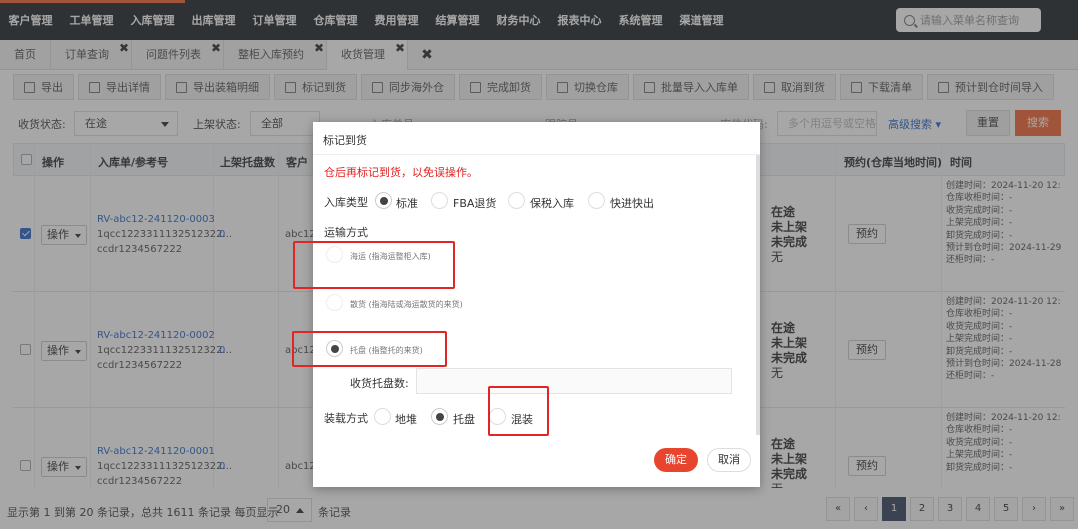 This screenshot has width=1078, height=529. Describe the element at coordinates (632, 203) in the screenshot. I see `radio-label: 快进快出` at that location.